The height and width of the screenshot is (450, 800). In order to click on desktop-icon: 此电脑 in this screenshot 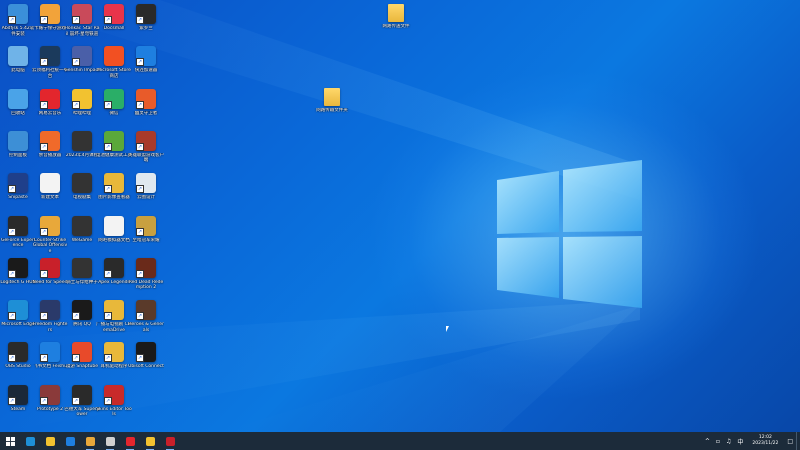, I will do `click(18, 60)`.